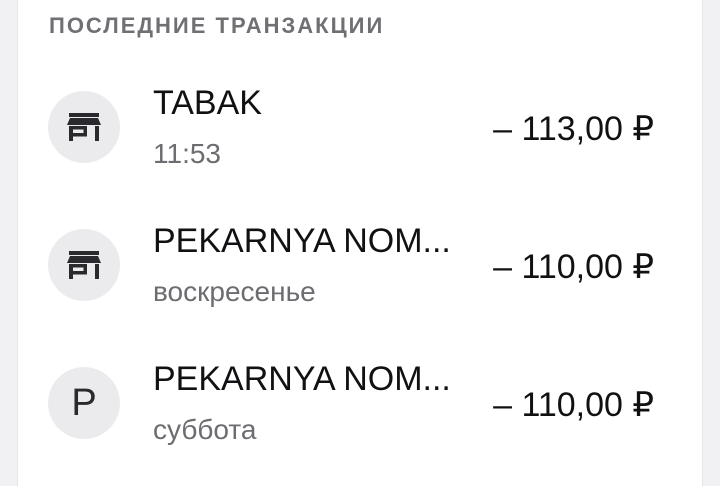 The image size is (720, 486). I want to click on merchant-avatar: P, so click(84, 403).